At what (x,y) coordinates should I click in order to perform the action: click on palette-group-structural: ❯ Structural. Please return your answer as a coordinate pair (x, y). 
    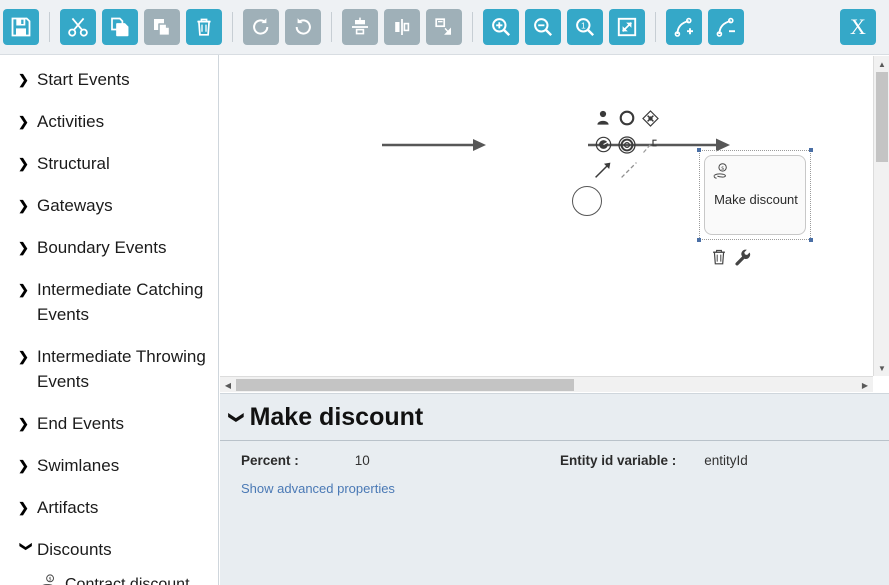
    Looking at the image, I should click on (109, 163).